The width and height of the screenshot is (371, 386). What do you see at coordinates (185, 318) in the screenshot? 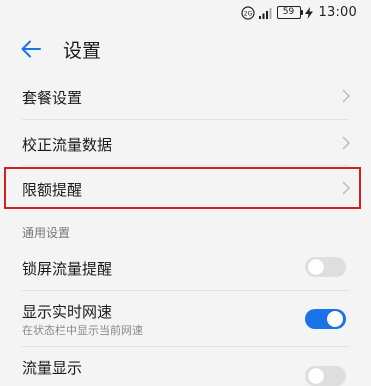
I see `realtime-speed-item: 显示实时网速 在状态栏中显示当前网速` at bounding box center [185, 318].